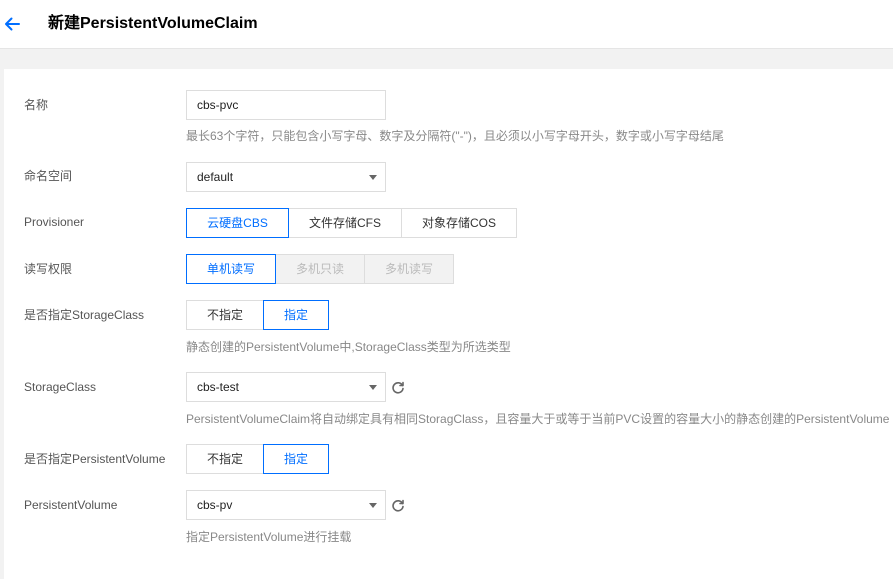 The height and width of the screenshot is (579, 893). I want to click on specify-storageclass-option-no: 不指定, so click(225, 315).